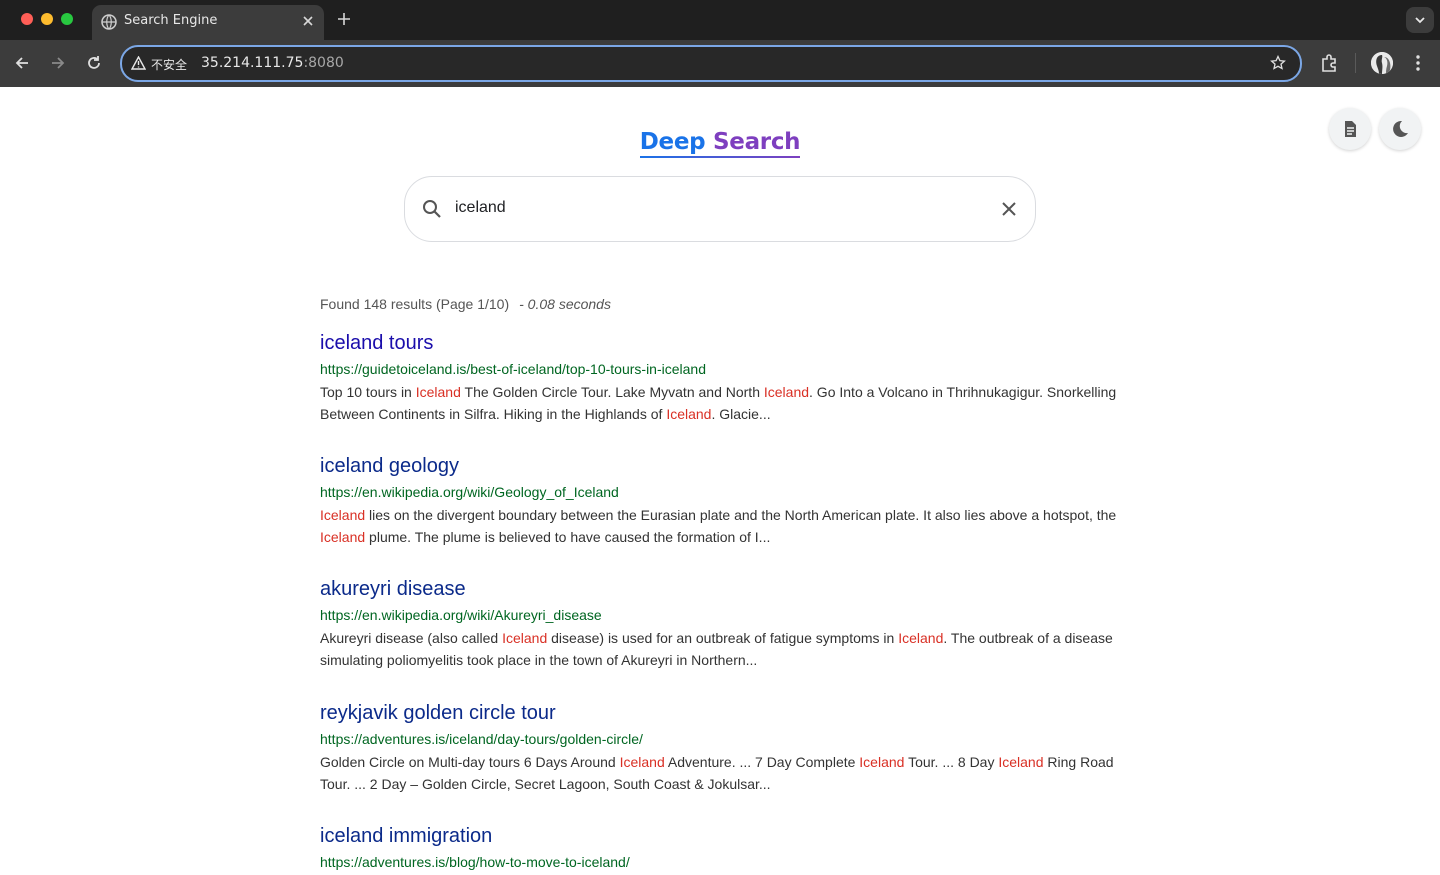 The height and width of the screenshot is (875, 1440). What do you see at coordinates (138, 65) in the screenshot?
I see `warning-icon` at bounding box center [138, 65].